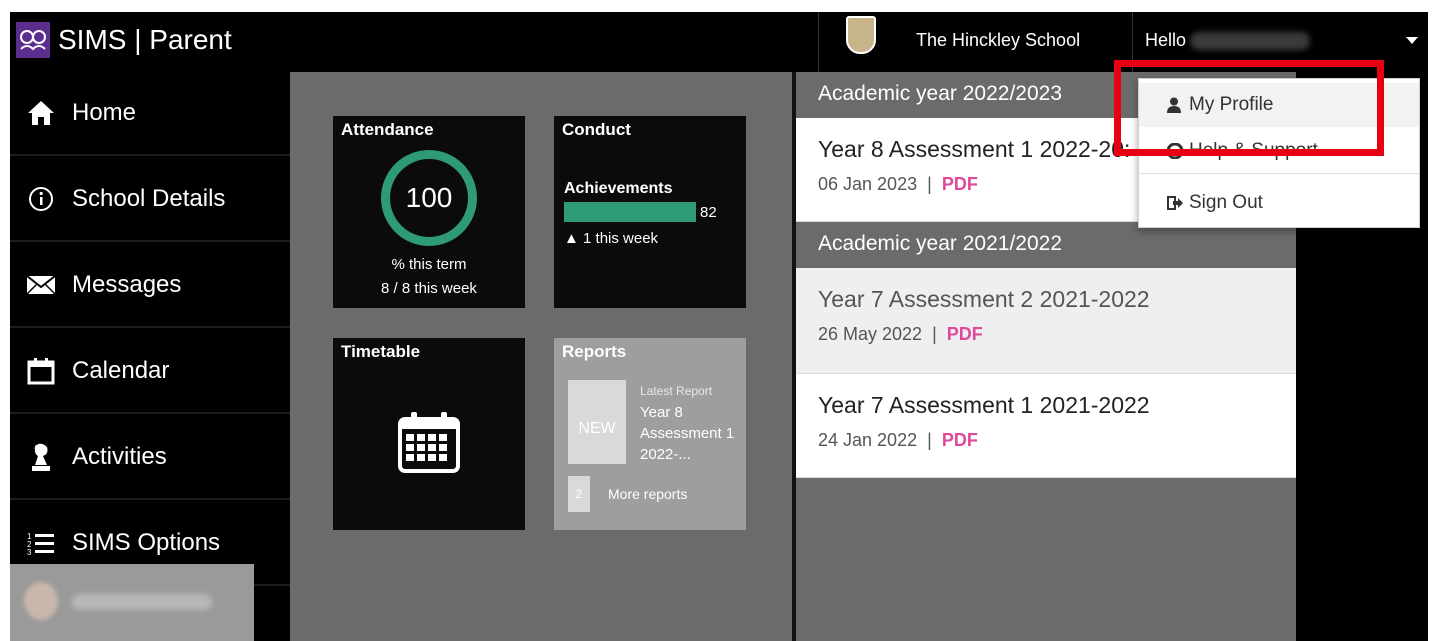 This screenshot has width=1432, height=641. Describe the element at coordinates (104, 112) in the screenshot. I see `sidebar-item-label: Home` at that location.